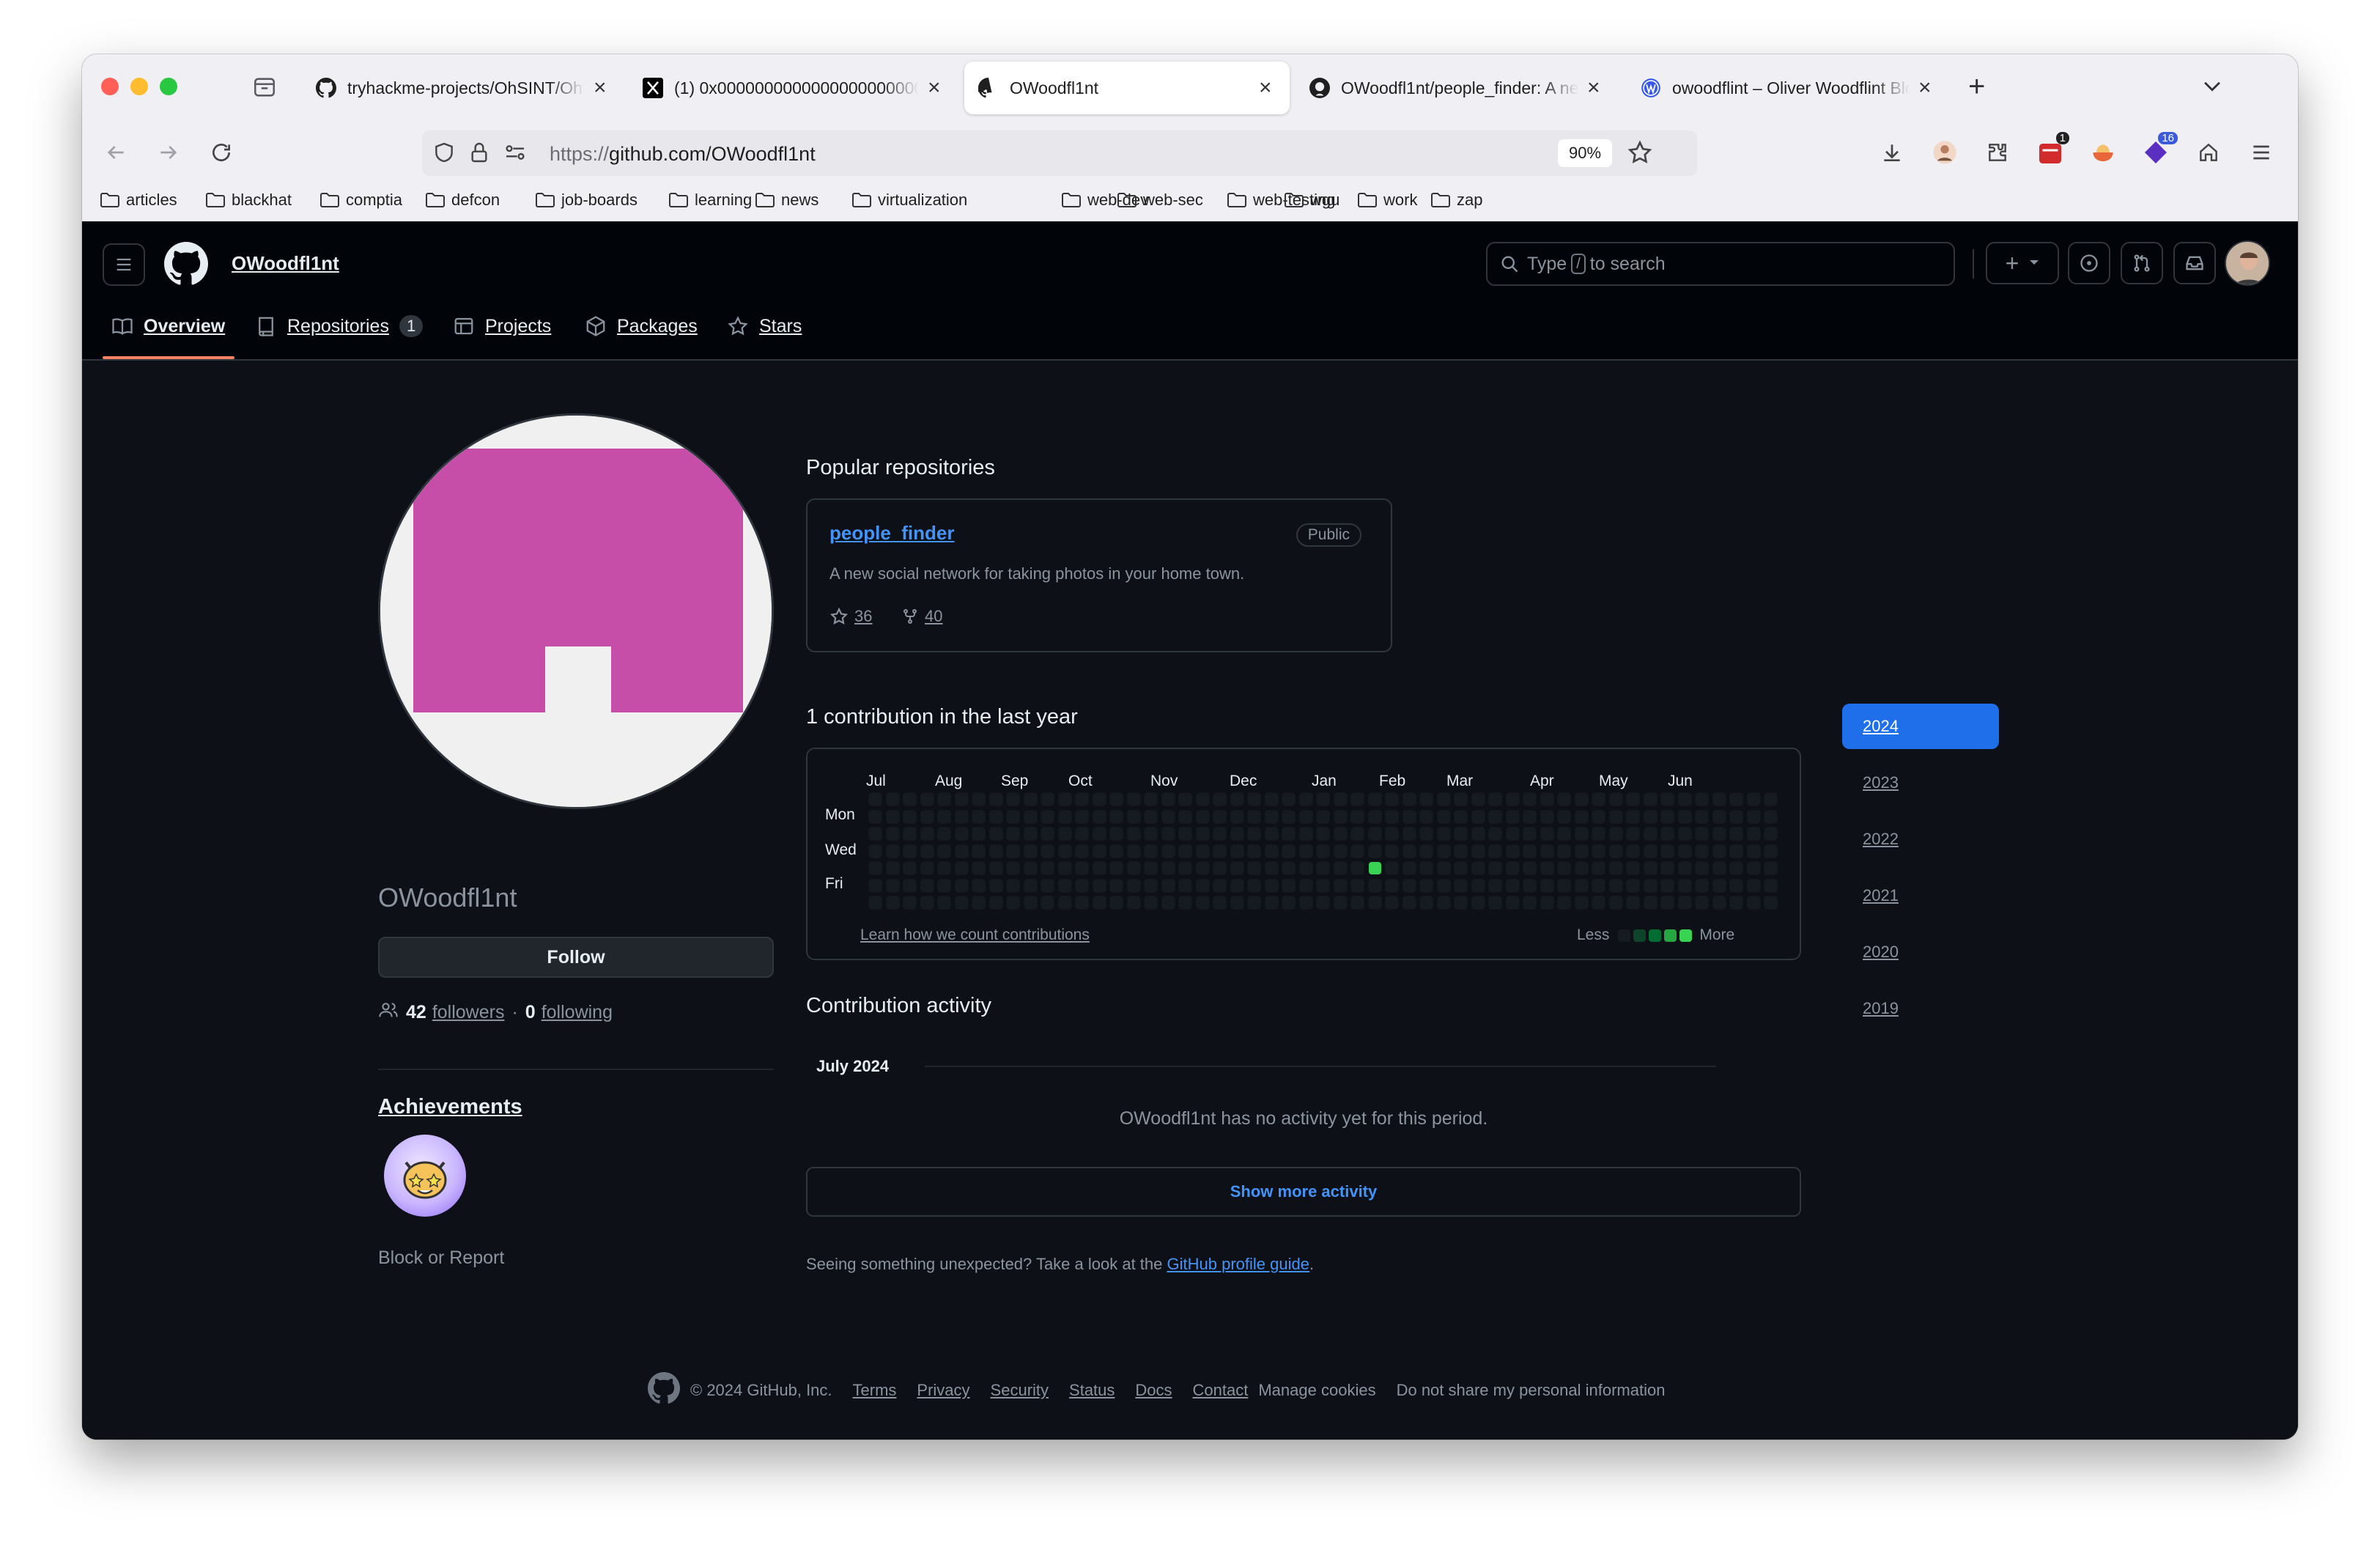  I want to click on forward-arrow-icon, so click(168, 152).